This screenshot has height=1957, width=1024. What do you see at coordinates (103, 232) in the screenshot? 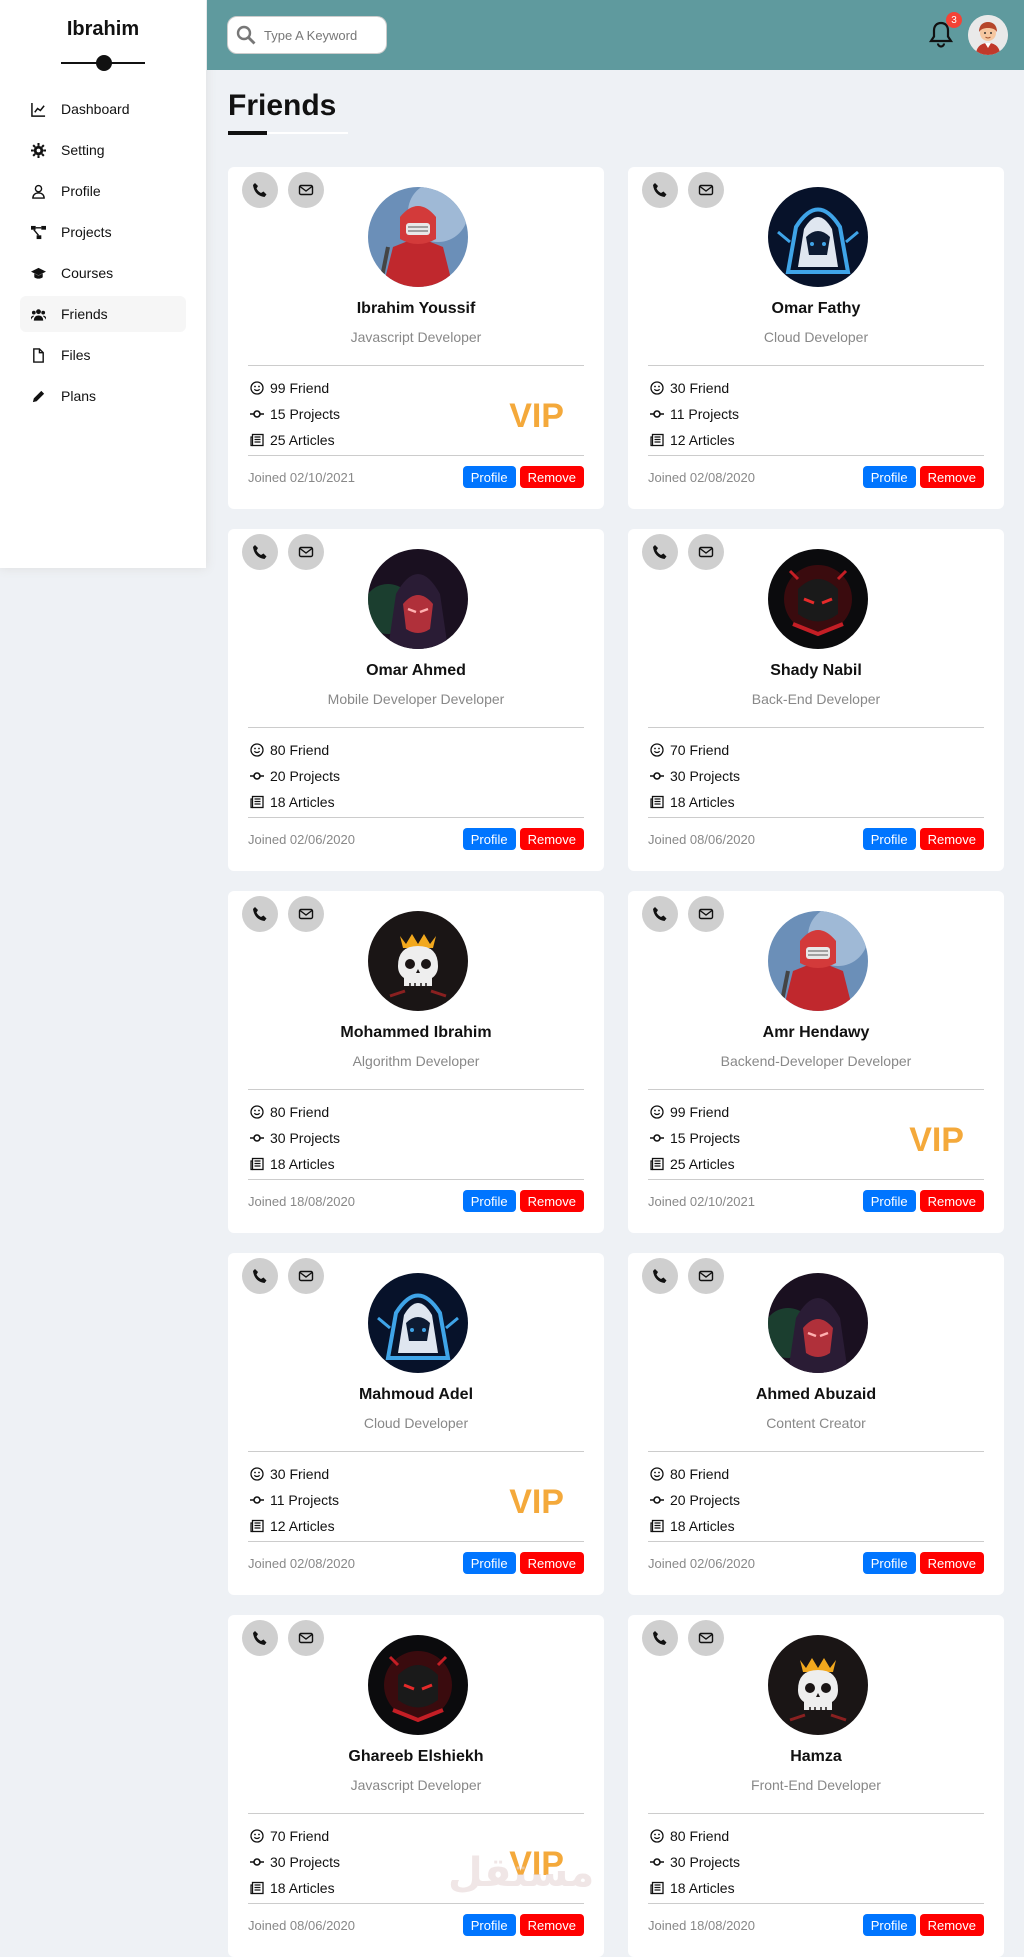
I see `sidebar-item-projects: Projects` at bounding box center [103, 232].